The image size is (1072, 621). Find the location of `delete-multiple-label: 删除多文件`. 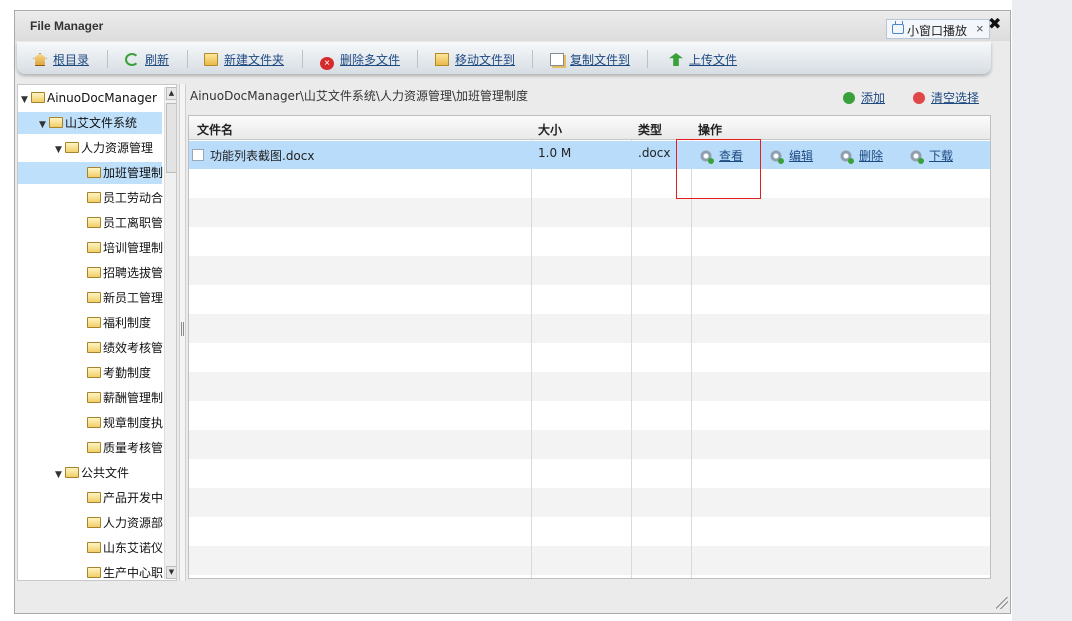

delete-multiple-label: 删除多文件 is located at coordinates (370, 60).